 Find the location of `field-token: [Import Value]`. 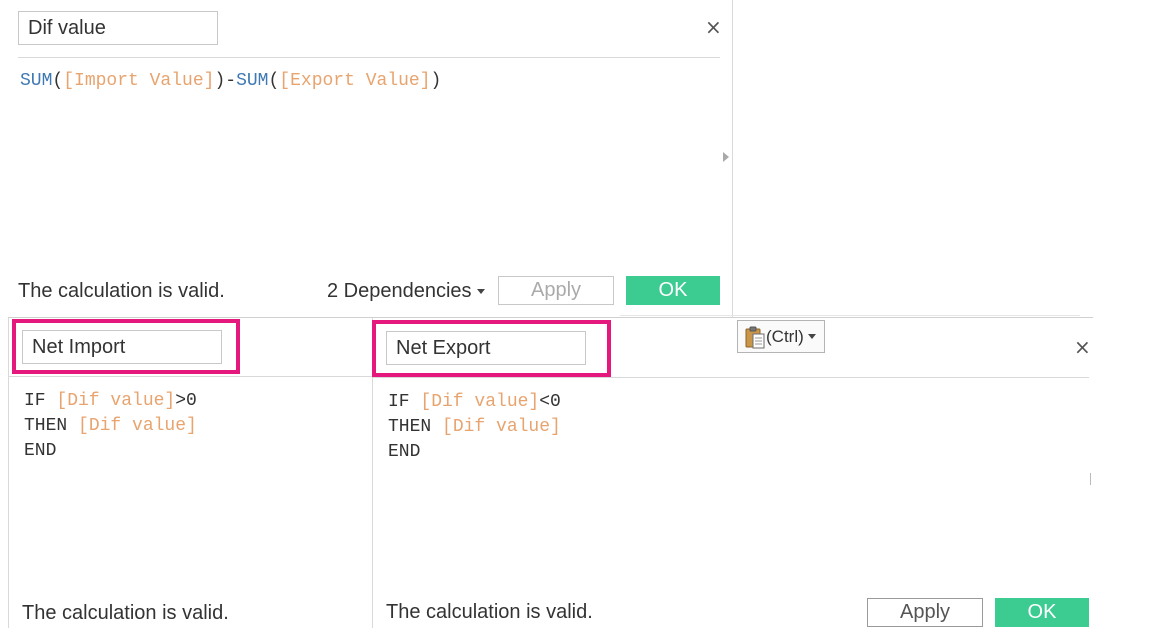

field-token: [Import Value] is located at coordinates (139, 81).